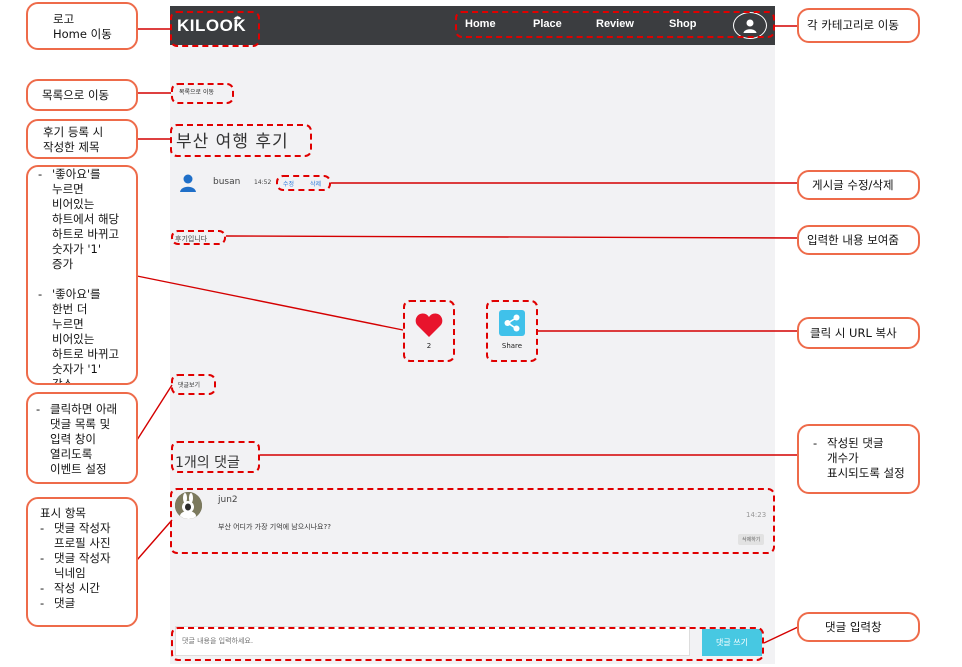  Describe the element at coordinates (193, 384) in the screenshot. I see `highlight-toggle` at that location.